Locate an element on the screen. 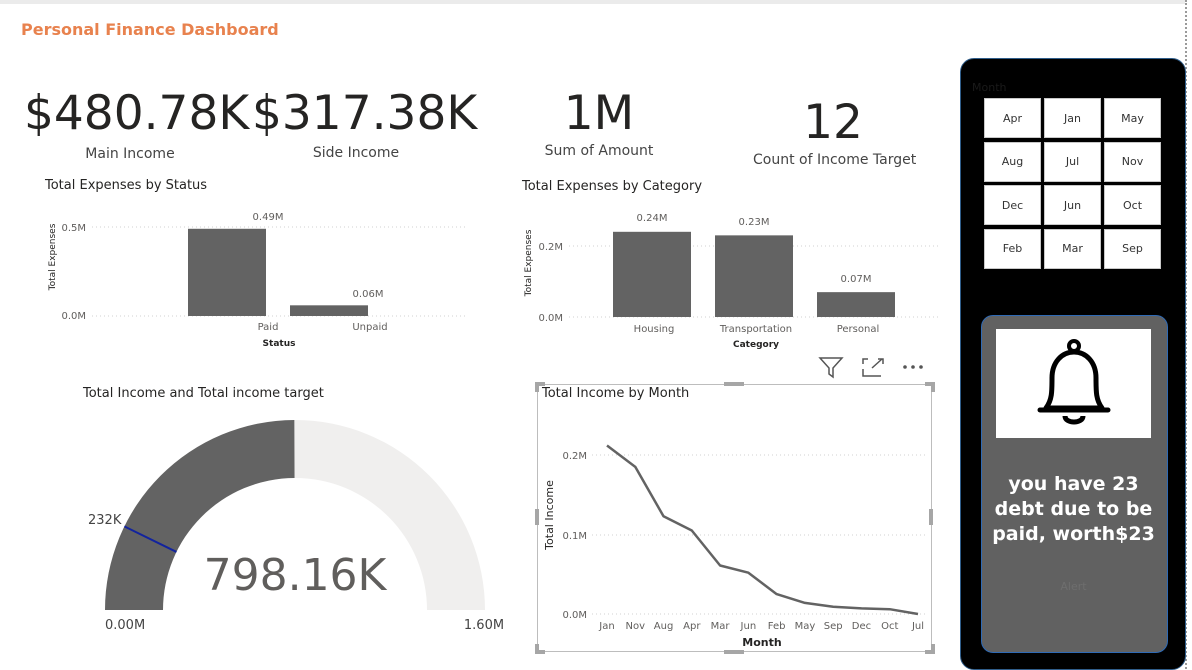 This screenshot has width=1192, height=670. slicer-option-sep: Sep is located at coordinates (1132, 248).